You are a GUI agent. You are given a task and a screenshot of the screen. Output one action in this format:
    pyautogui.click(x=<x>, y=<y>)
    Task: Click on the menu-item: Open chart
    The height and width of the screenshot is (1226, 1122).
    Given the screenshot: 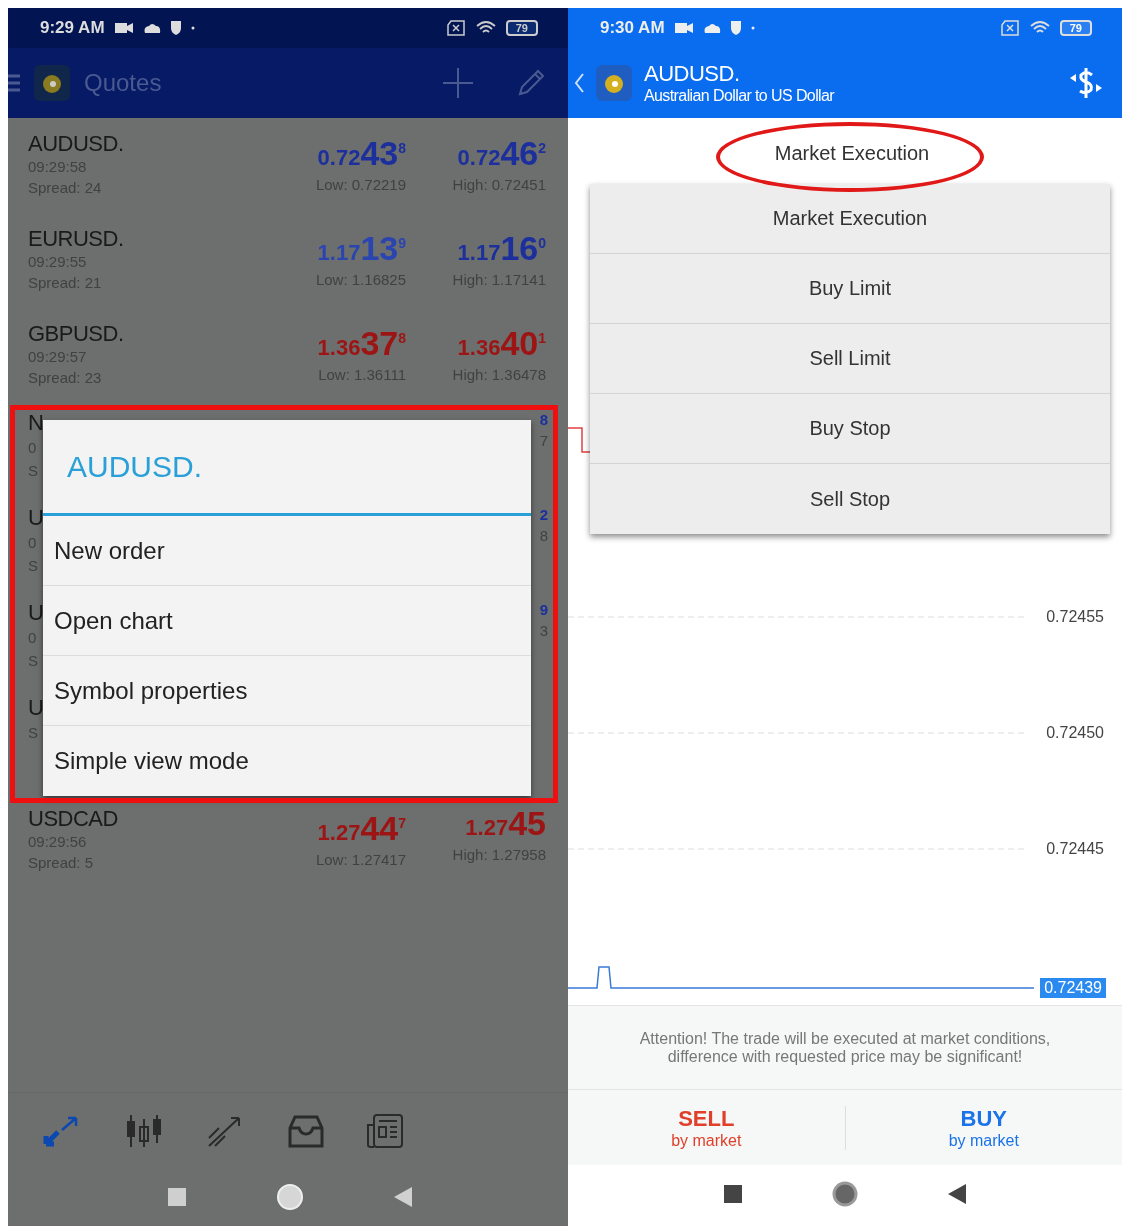 What is the action you would take?
    pyautogui.click(x=287, y=621)
    